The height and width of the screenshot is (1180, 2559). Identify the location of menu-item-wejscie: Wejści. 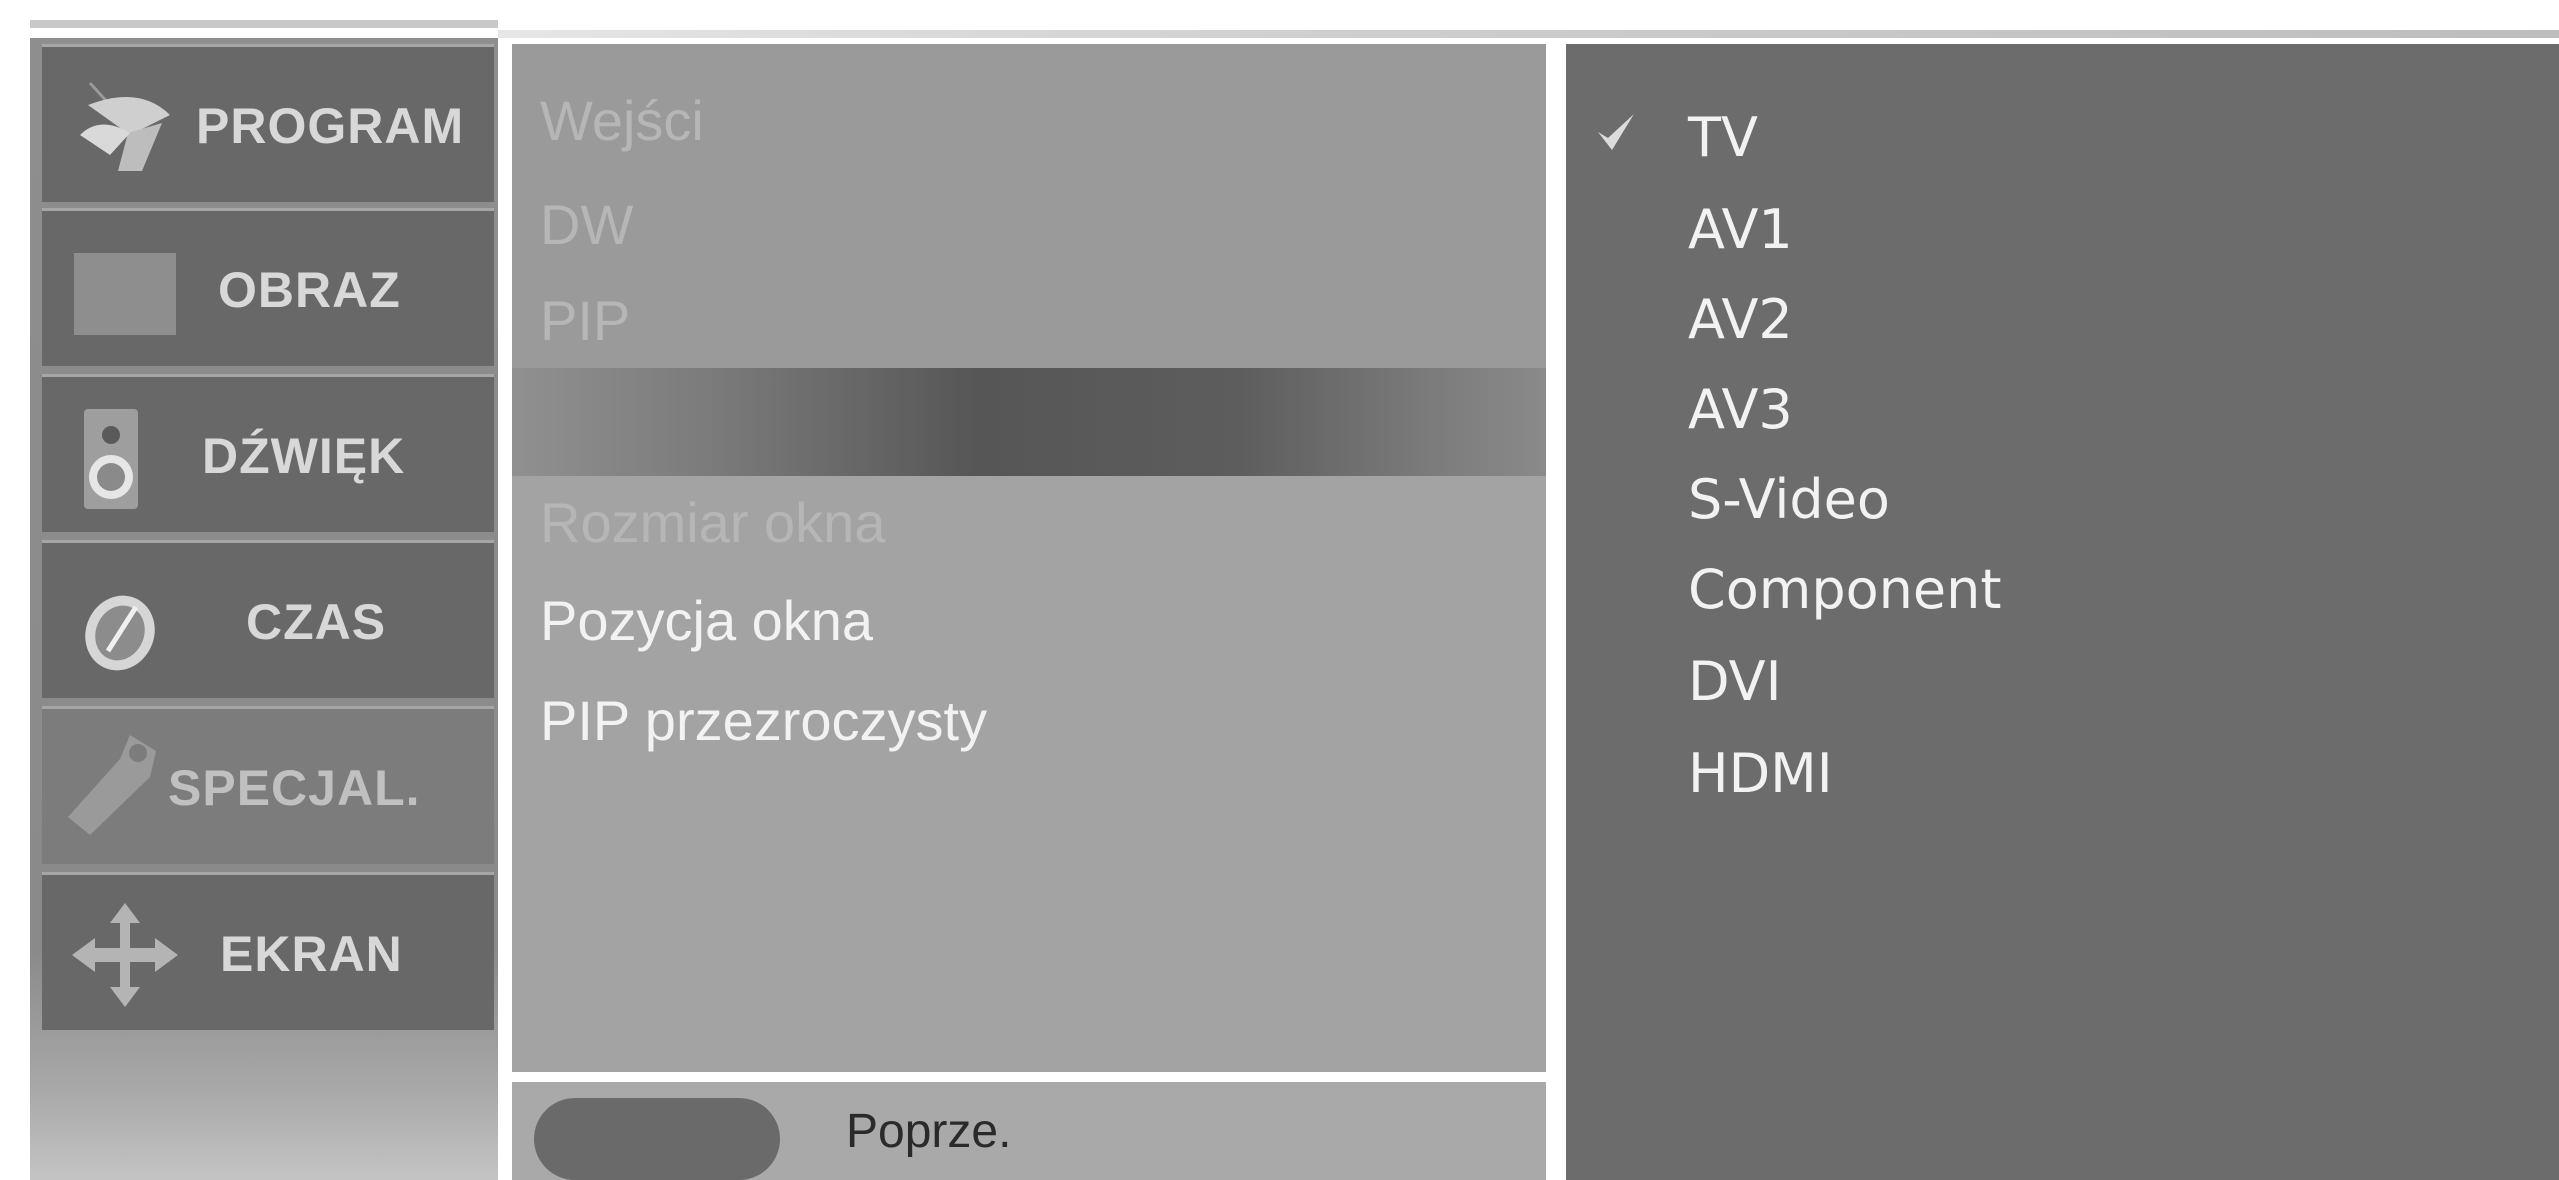
(622, 120).